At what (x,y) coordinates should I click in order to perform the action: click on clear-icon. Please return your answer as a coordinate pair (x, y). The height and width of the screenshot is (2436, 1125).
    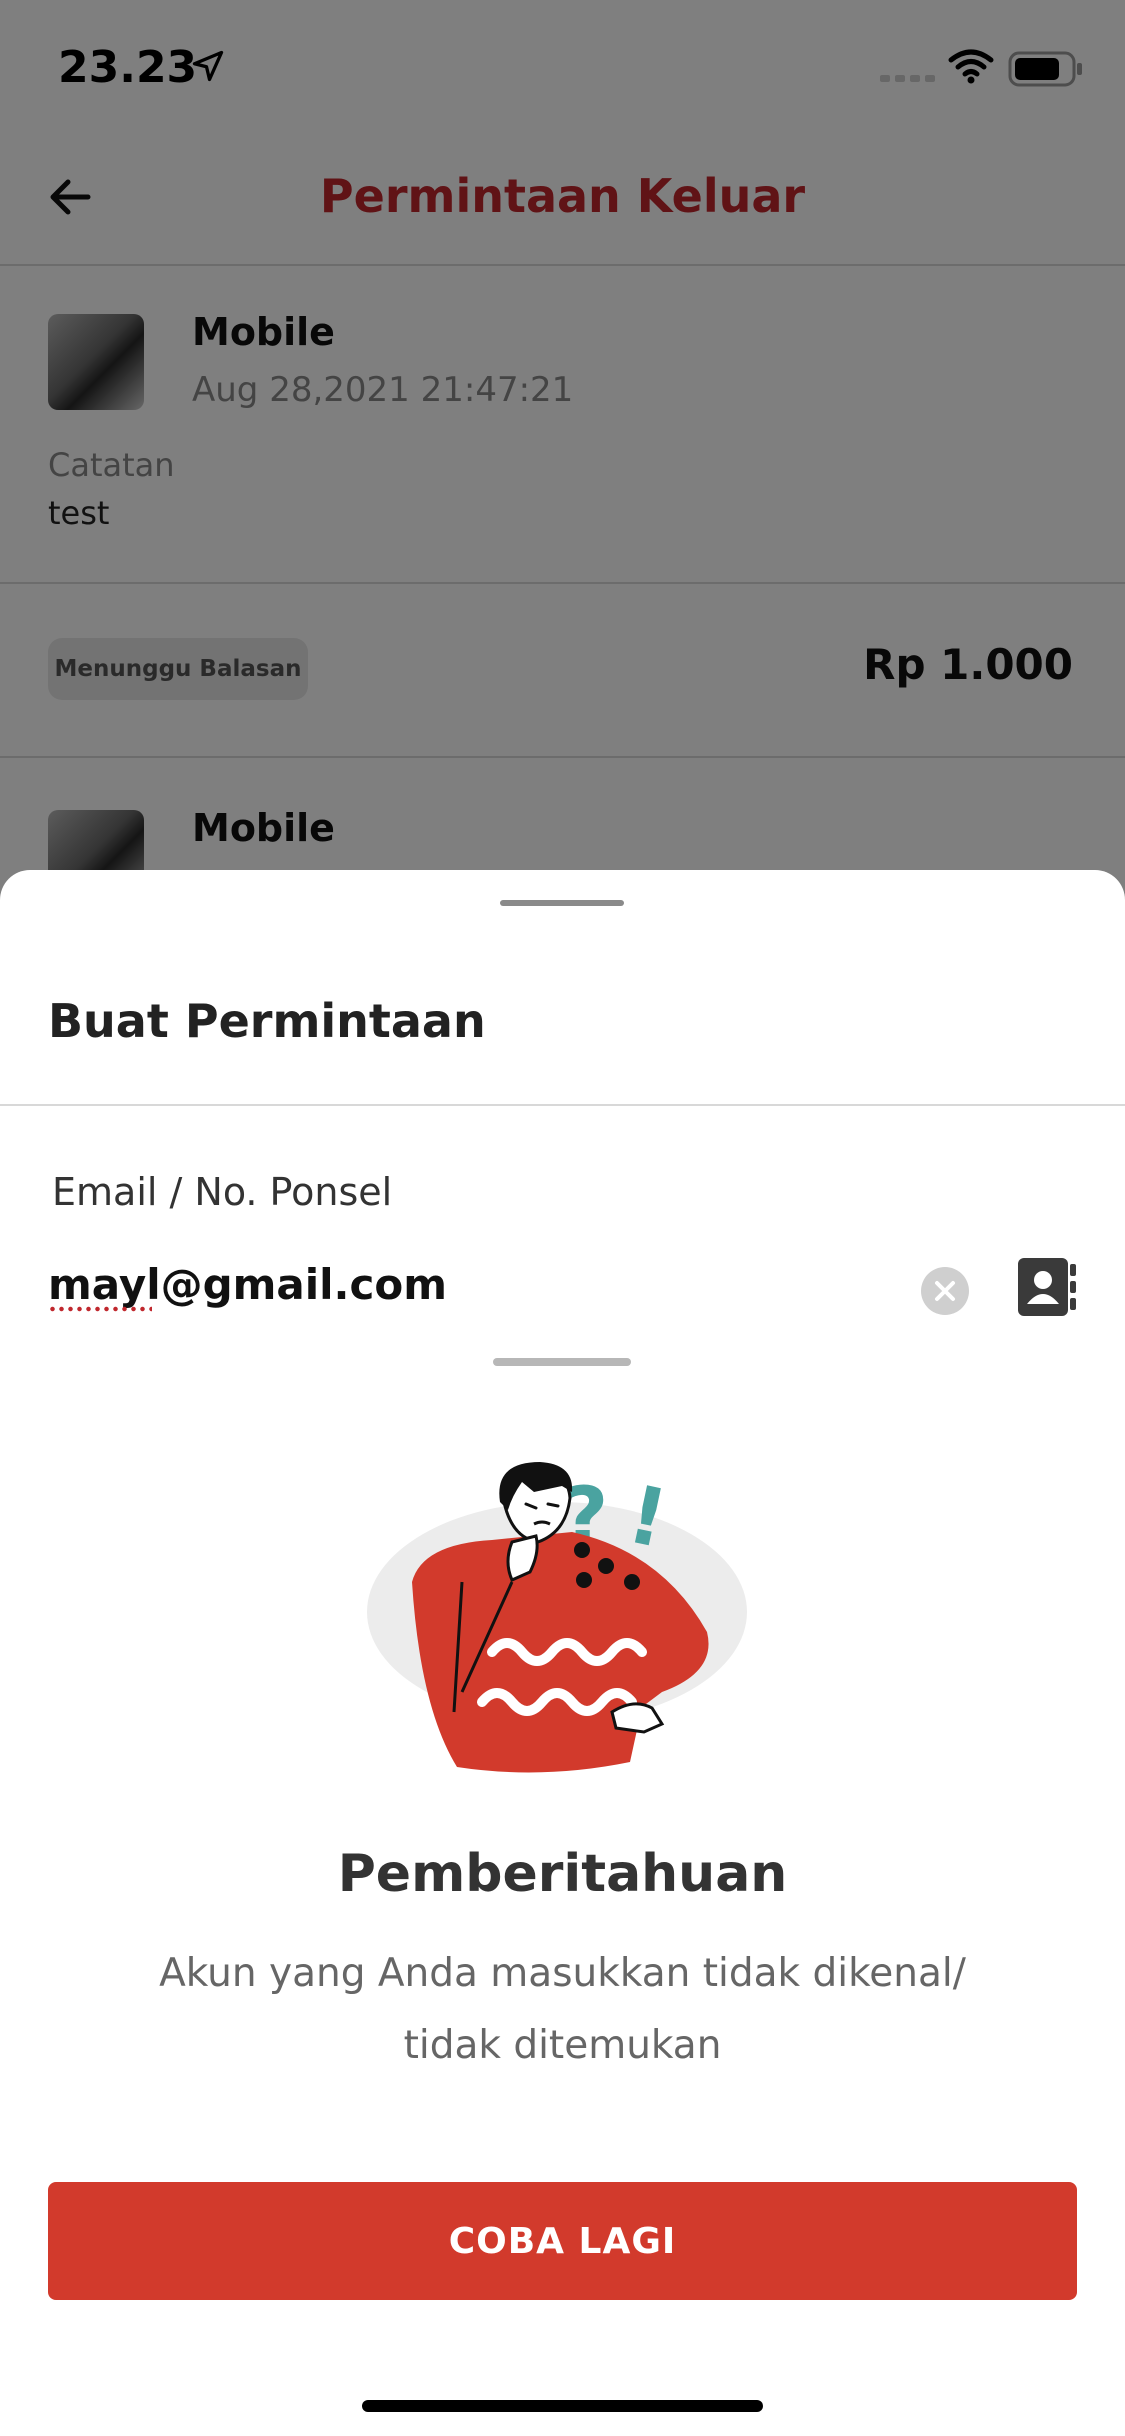
    Looking at the image, I should click on (945, 1291).